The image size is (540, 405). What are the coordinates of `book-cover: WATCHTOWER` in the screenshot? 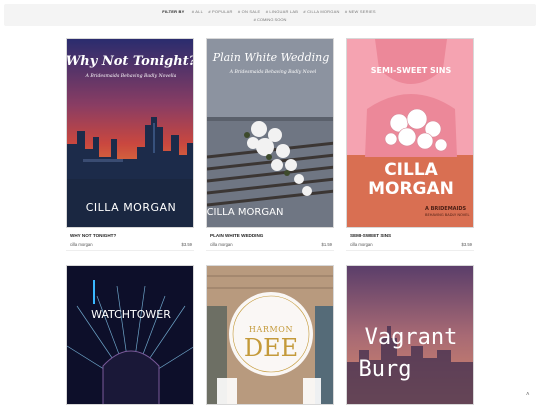 It's located at (130, 335).